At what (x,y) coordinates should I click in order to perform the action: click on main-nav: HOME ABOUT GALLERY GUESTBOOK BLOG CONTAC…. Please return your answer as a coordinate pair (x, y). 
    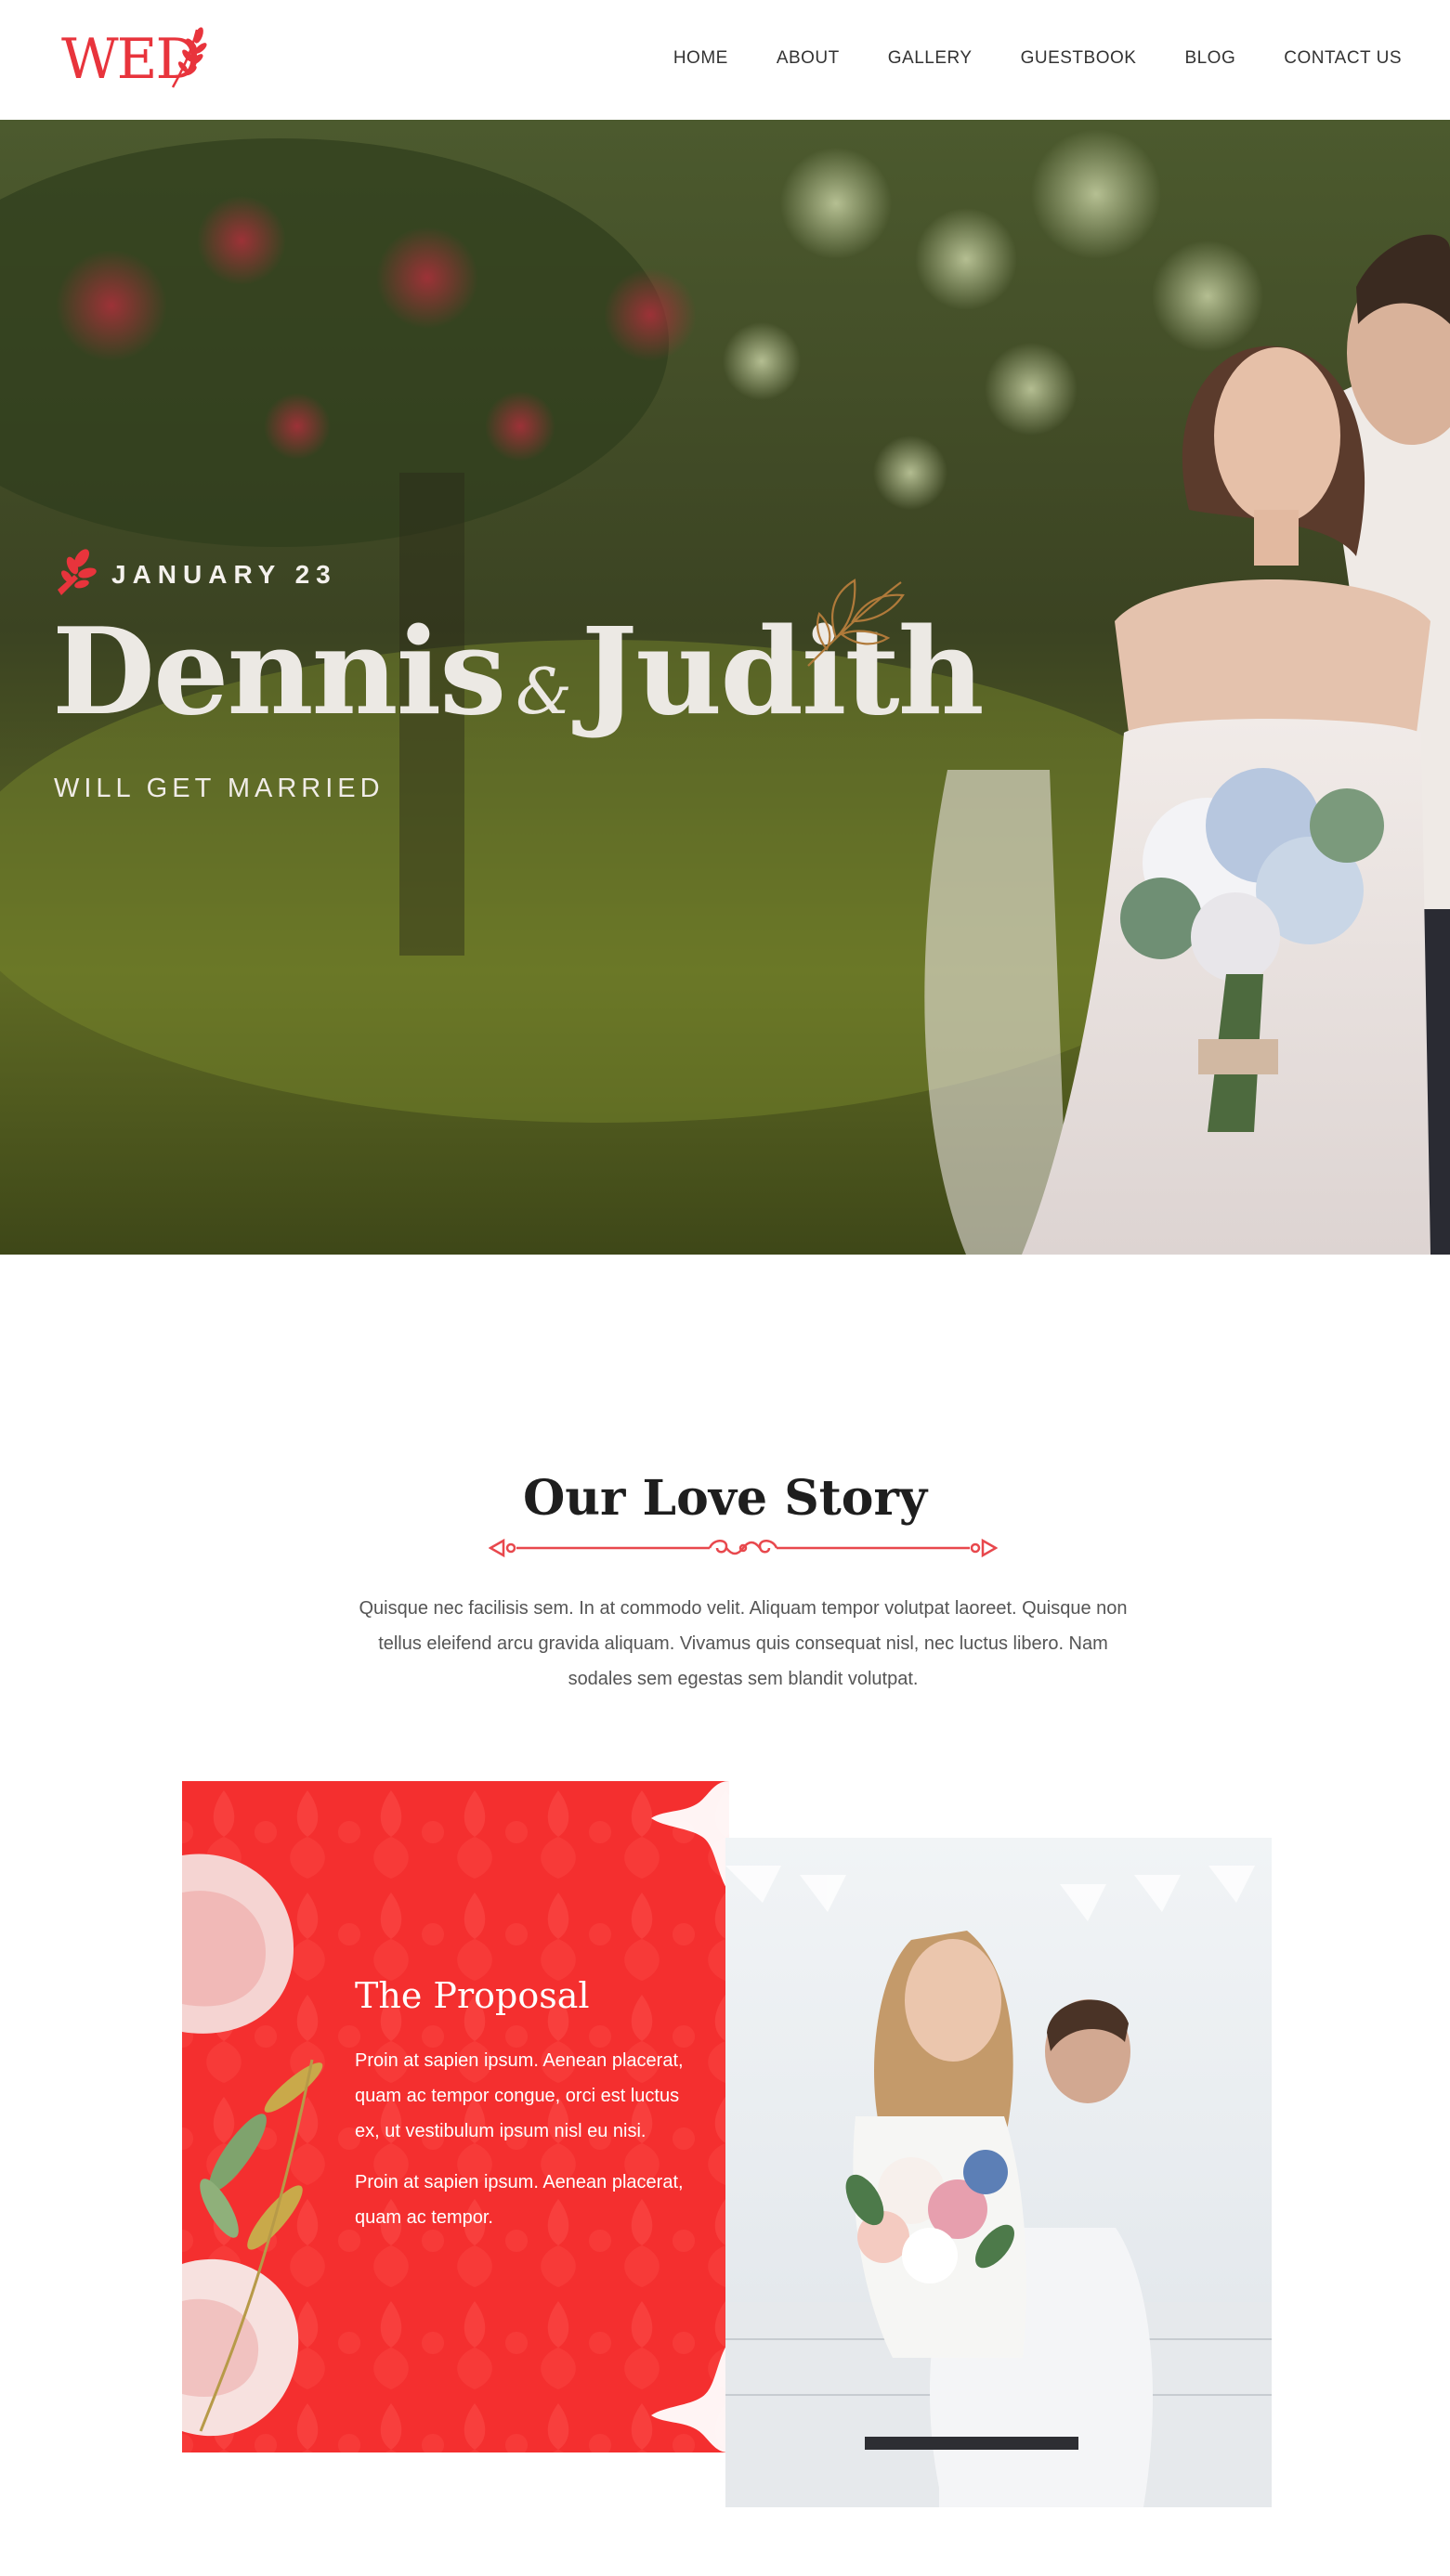
    Looking at the image, I should click on (1037, 59).